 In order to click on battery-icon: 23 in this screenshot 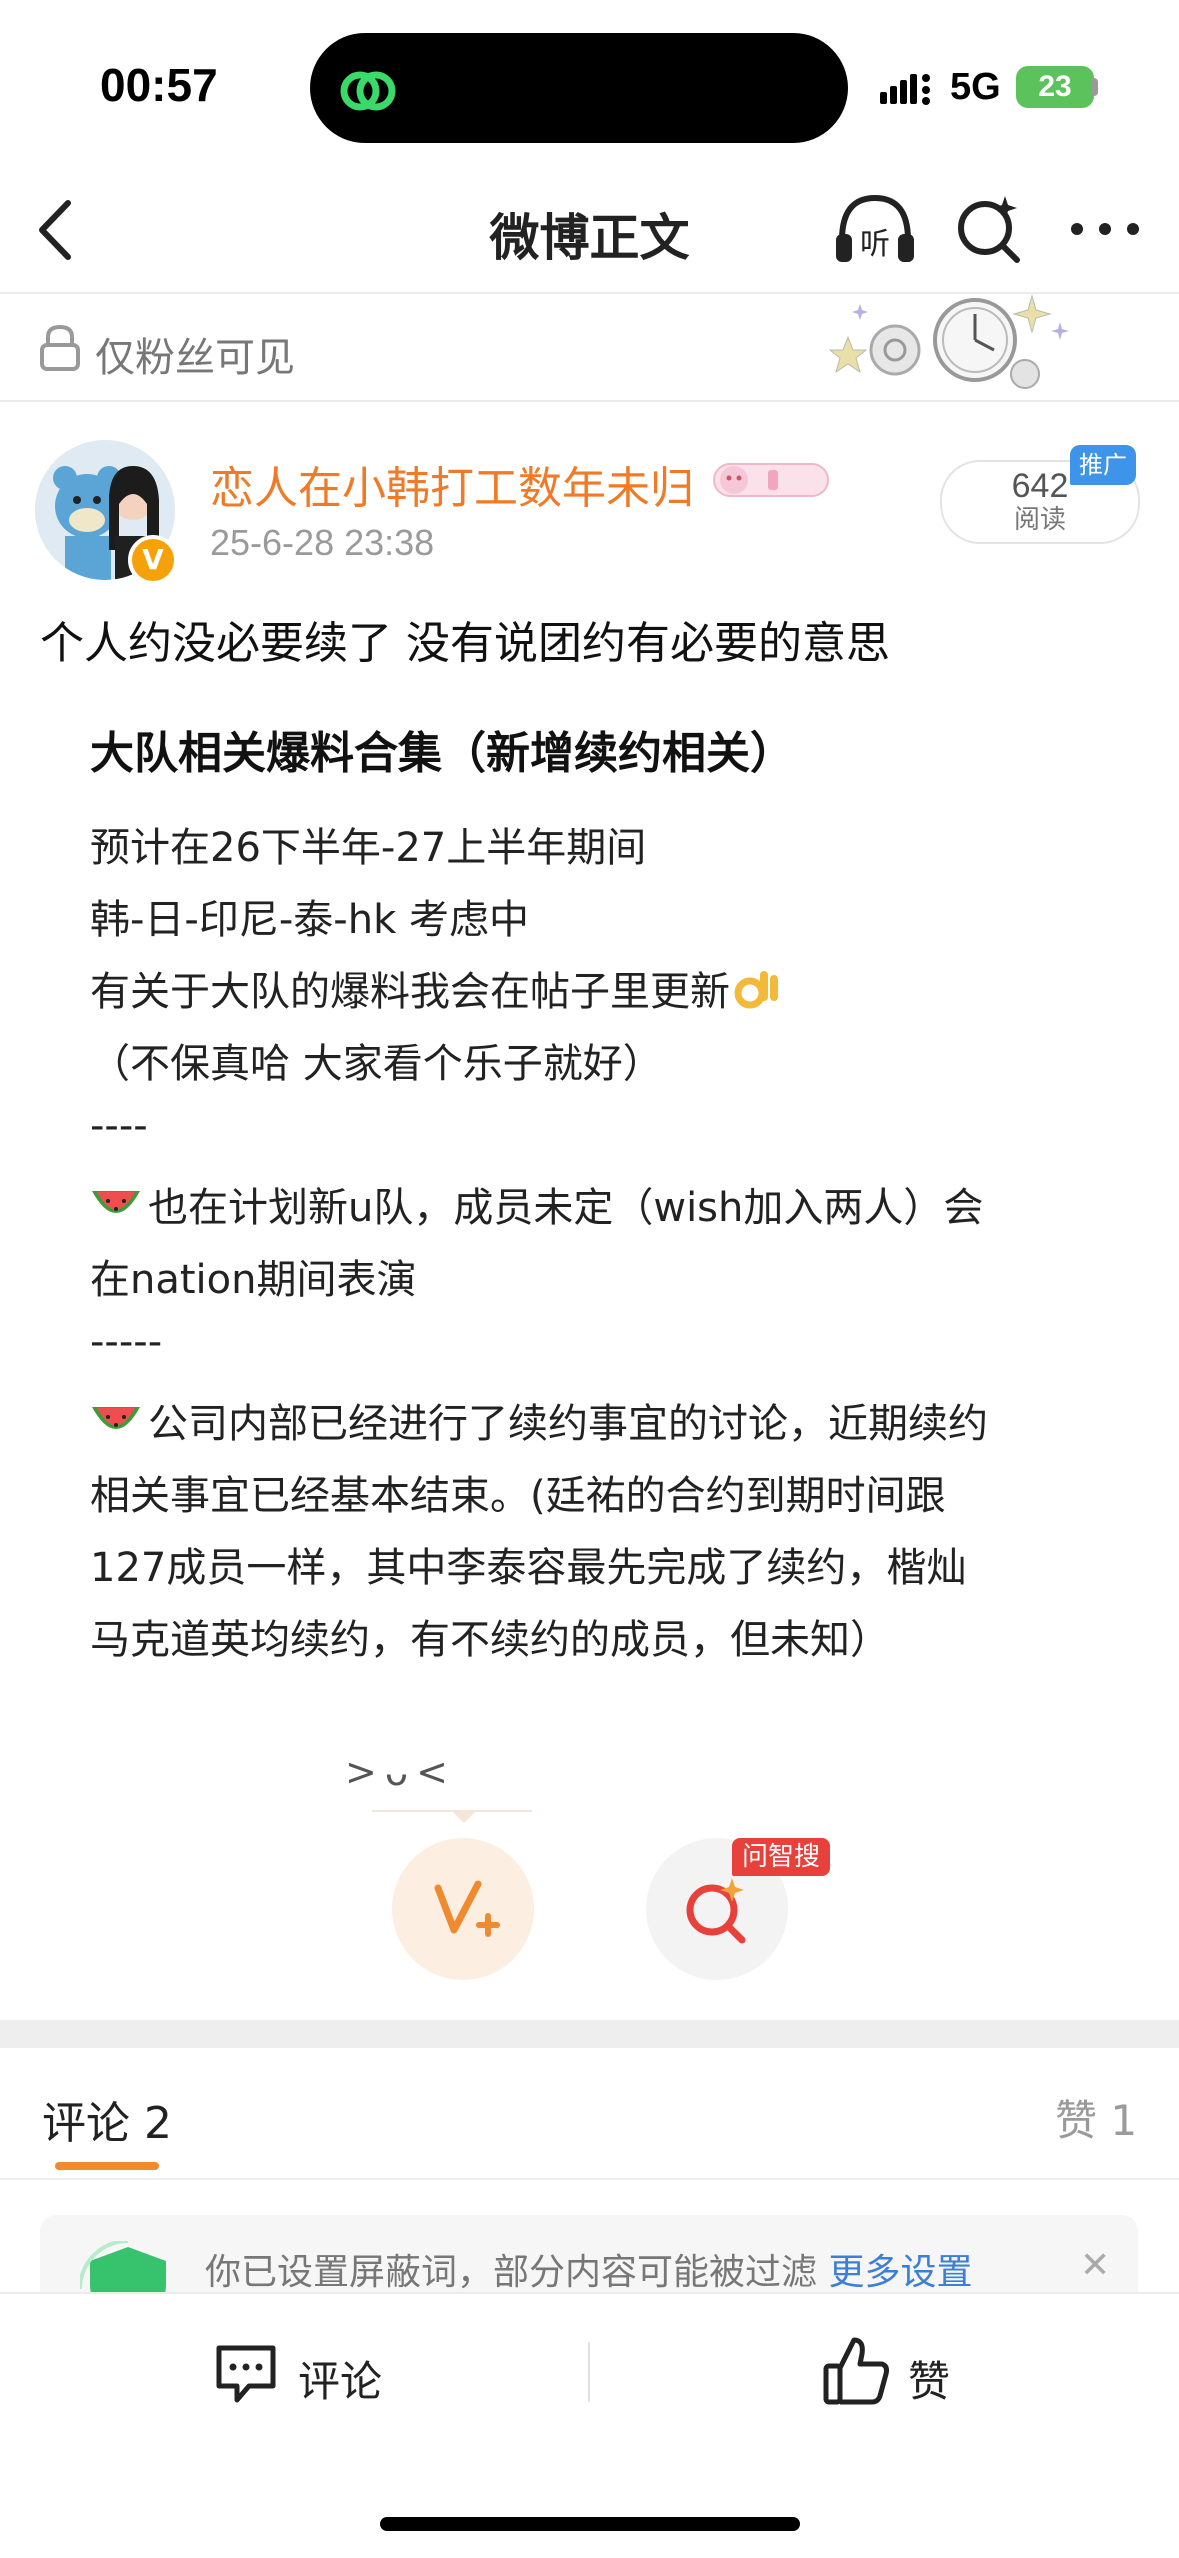, I will do `click(1055, 87)`.